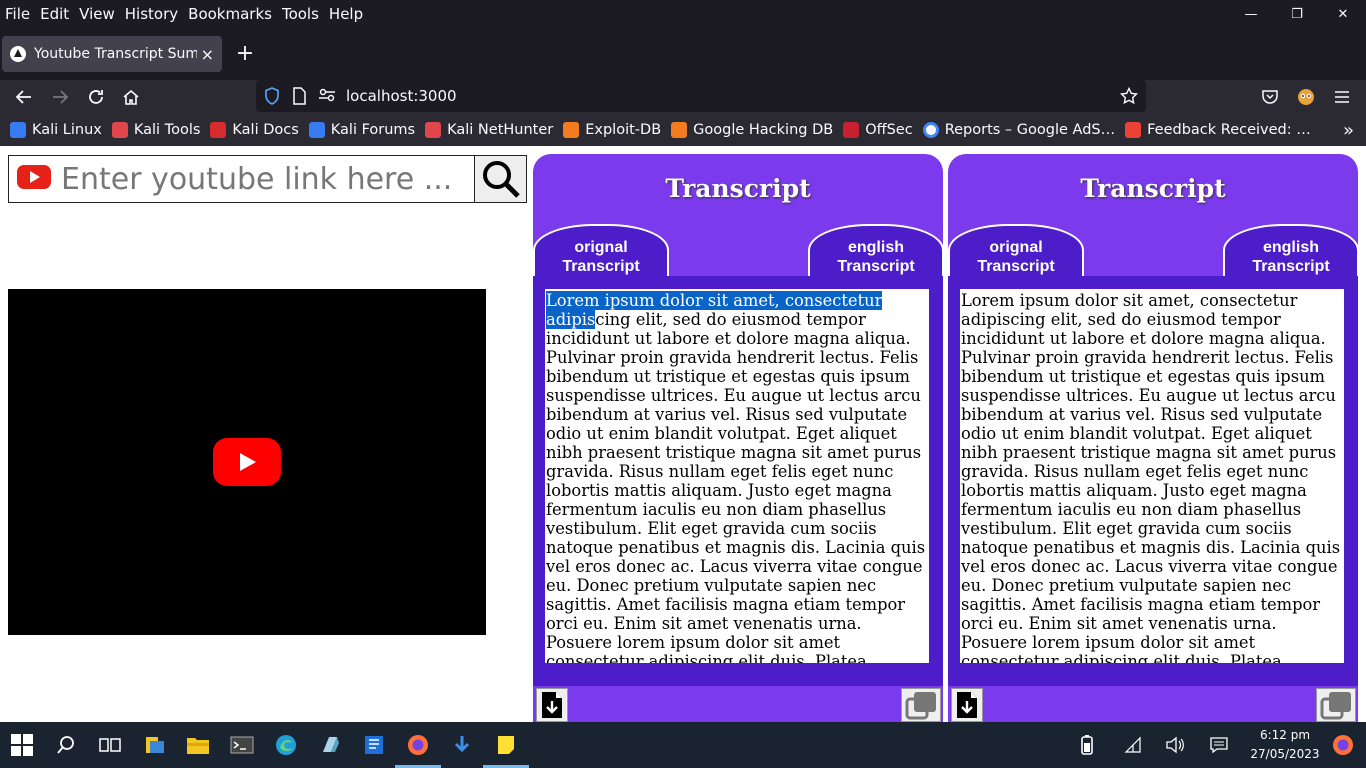 The image size is (1366, 768). Describe the element at coordinates (218, 130) in the screenshot. I see `kali-docs-icon` at that location.